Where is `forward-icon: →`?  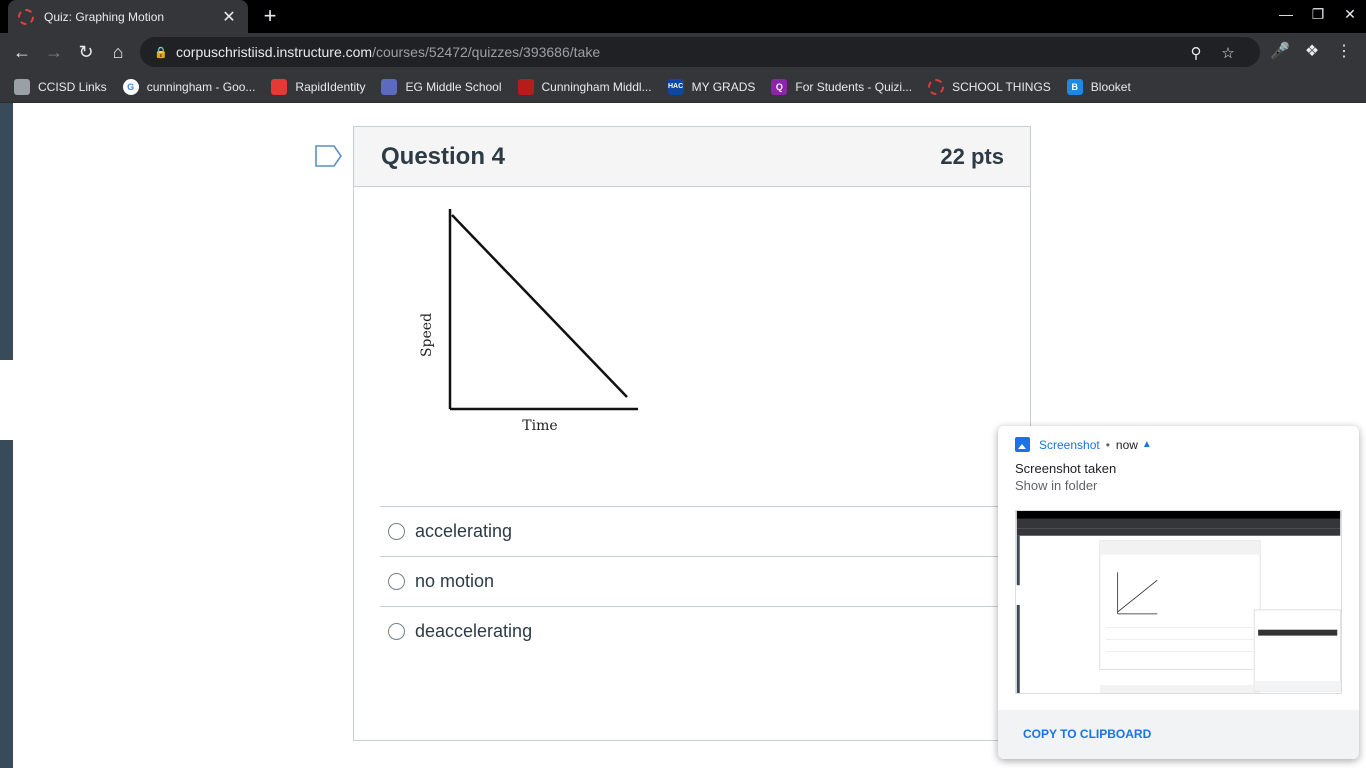
forward-icon: → is located at coordinates (54, 52).